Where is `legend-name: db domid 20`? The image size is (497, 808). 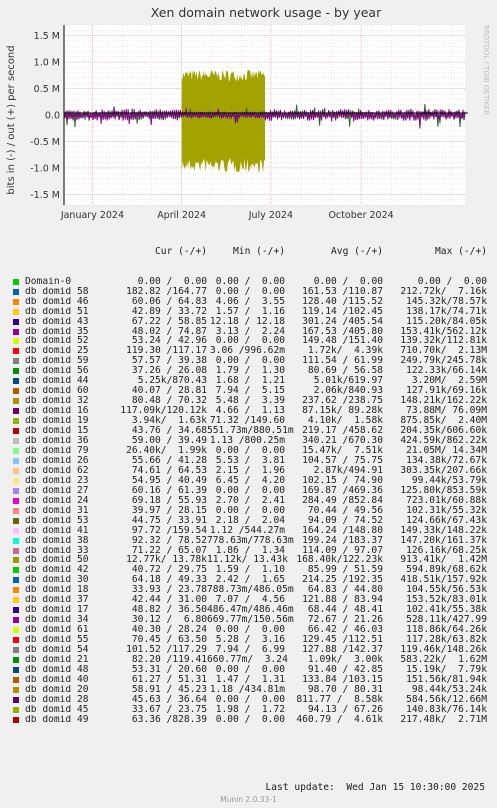
legend-name: db domid 20 is located at coordinates (57, 689).